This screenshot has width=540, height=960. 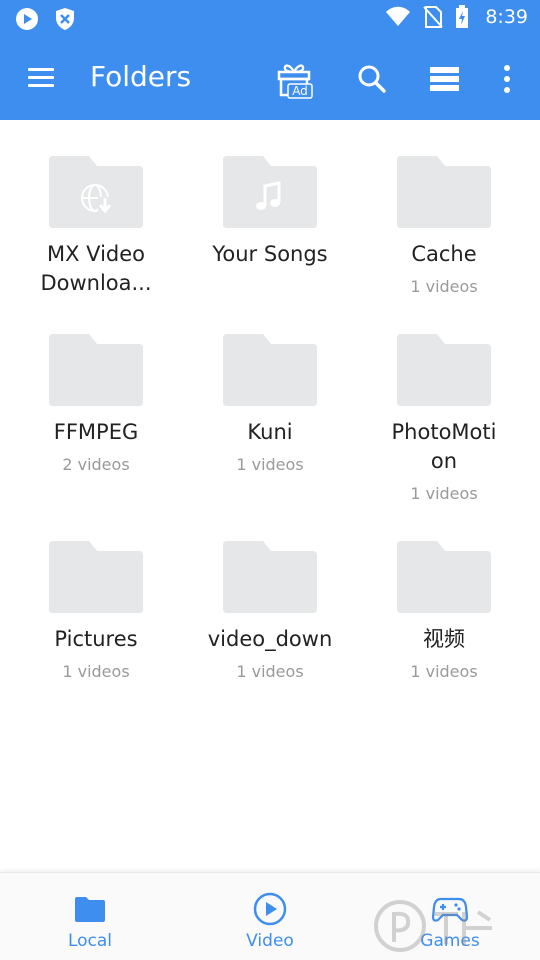 What do you see at coordinates (96, 409) in the screenshot?
I see `folder-item: FFMPEG 2 videos` at bounding box center [96, 409].